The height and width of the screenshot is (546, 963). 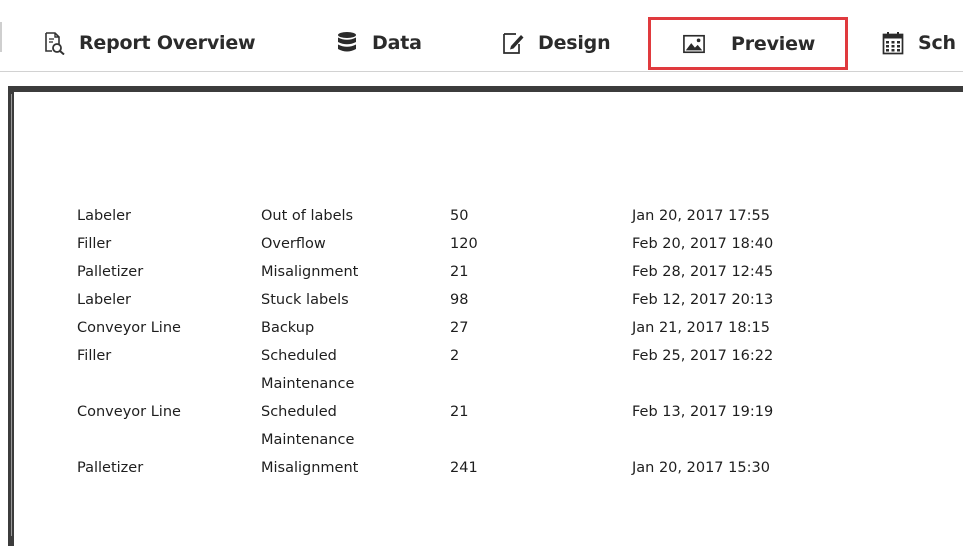 I want to click on count-cell: 120, so click(x=464, y=244).